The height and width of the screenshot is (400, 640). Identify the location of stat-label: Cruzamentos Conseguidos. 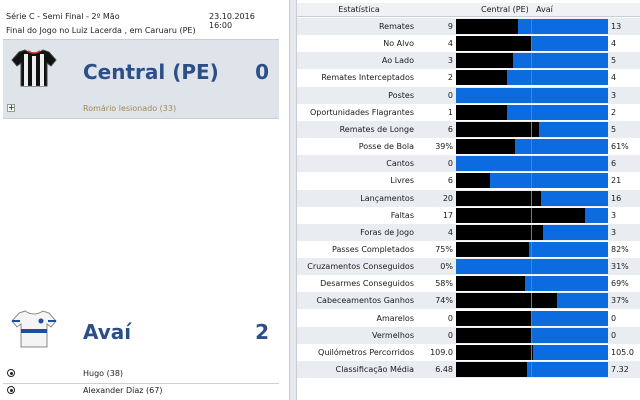
(360, 267).